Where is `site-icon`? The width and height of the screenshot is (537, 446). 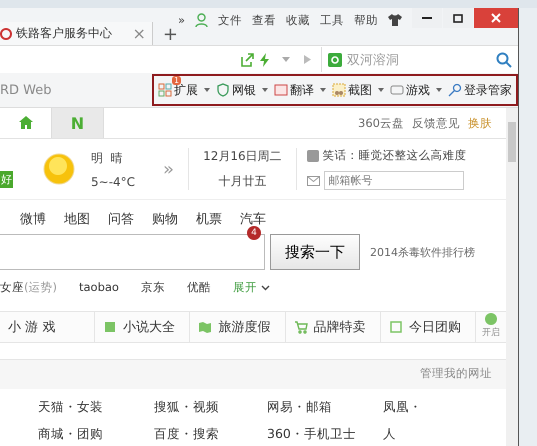
site-icon is located at coordinates (6, 34).